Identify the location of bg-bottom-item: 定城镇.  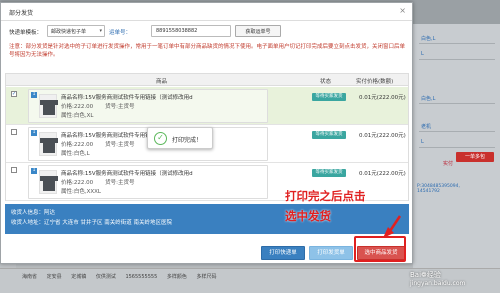
(79, 277).